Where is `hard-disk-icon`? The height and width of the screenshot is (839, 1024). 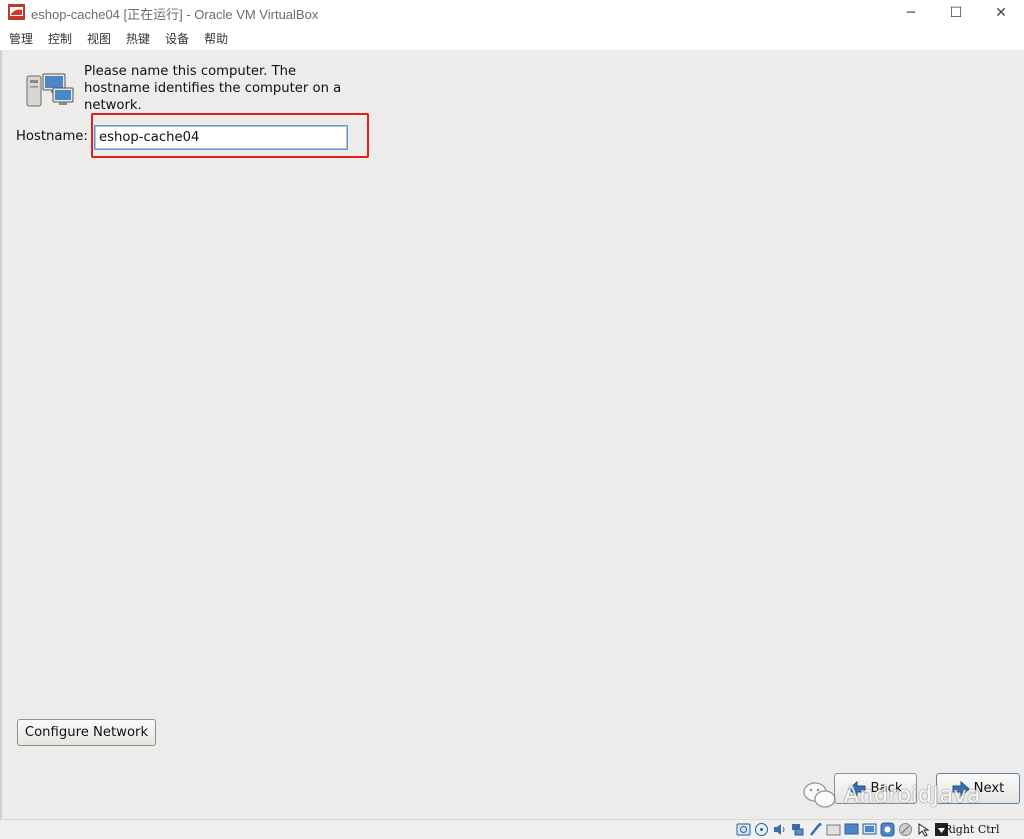 hard-disk-icon is located at coordinates (743, 829).